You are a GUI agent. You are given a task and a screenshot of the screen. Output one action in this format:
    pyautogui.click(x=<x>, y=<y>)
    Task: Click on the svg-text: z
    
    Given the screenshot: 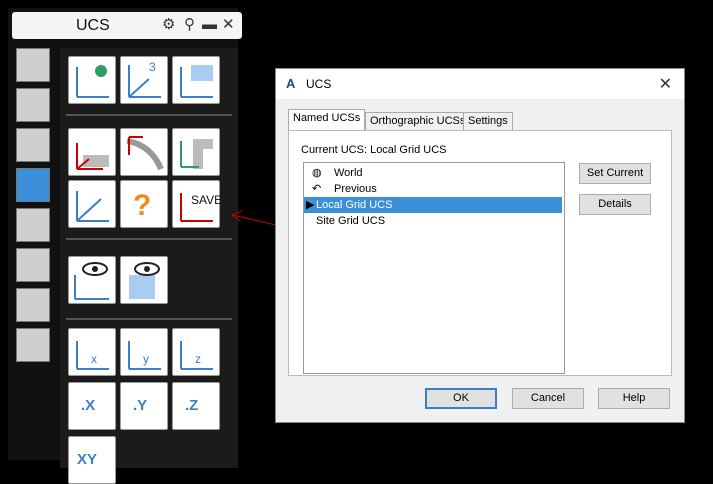 What is the action you would take?
    pyautogui.click(x=198, y=359)
    